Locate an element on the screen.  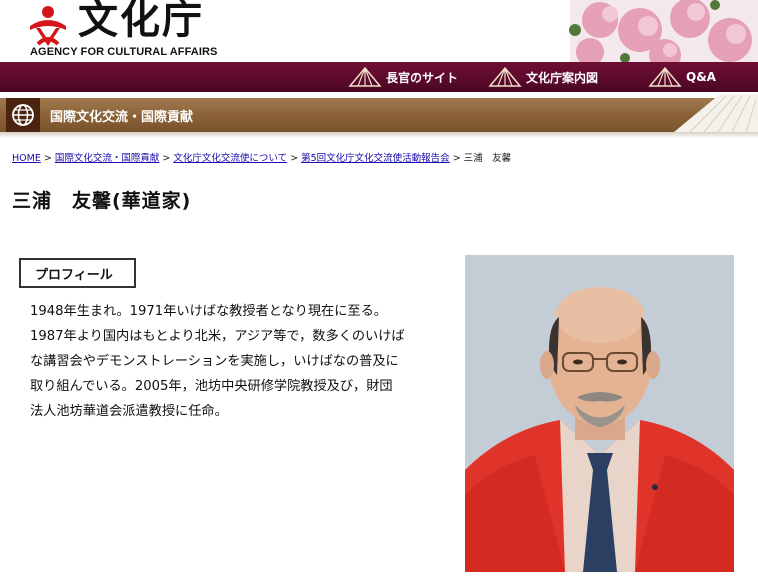
logo-subtitle: AGENCY FOR CULTURAL AFFAIRS is located at coordinates (124, 52).